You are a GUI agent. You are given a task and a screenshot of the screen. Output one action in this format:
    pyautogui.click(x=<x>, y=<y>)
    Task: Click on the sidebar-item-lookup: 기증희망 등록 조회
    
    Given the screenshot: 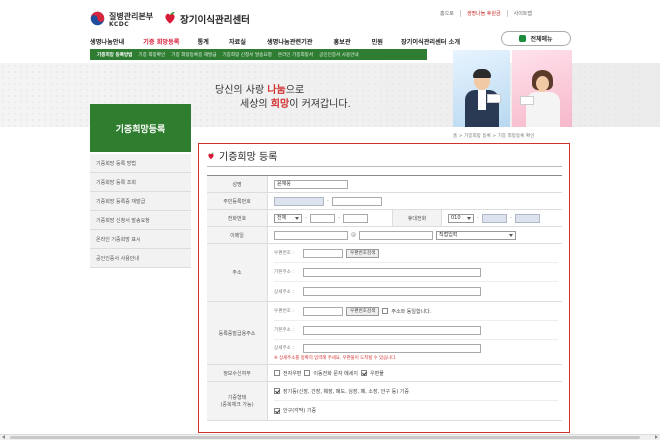 What is the action you would take?
    pyautogui.click(x=140, y=182)
    